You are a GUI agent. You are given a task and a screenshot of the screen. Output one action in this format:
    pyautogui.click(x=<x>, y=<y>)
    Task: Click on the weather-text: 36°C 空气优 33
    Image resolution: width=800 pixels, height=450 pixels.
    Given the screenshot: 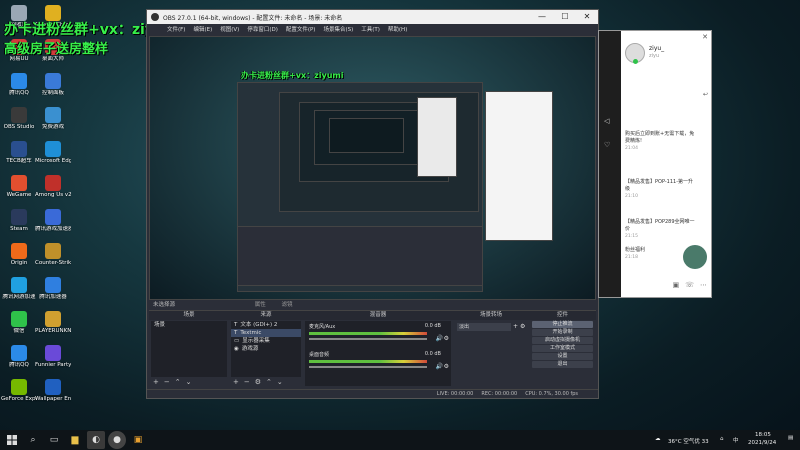 What is the action you would take?
    pyautogui.click(x=688, y=441)
    